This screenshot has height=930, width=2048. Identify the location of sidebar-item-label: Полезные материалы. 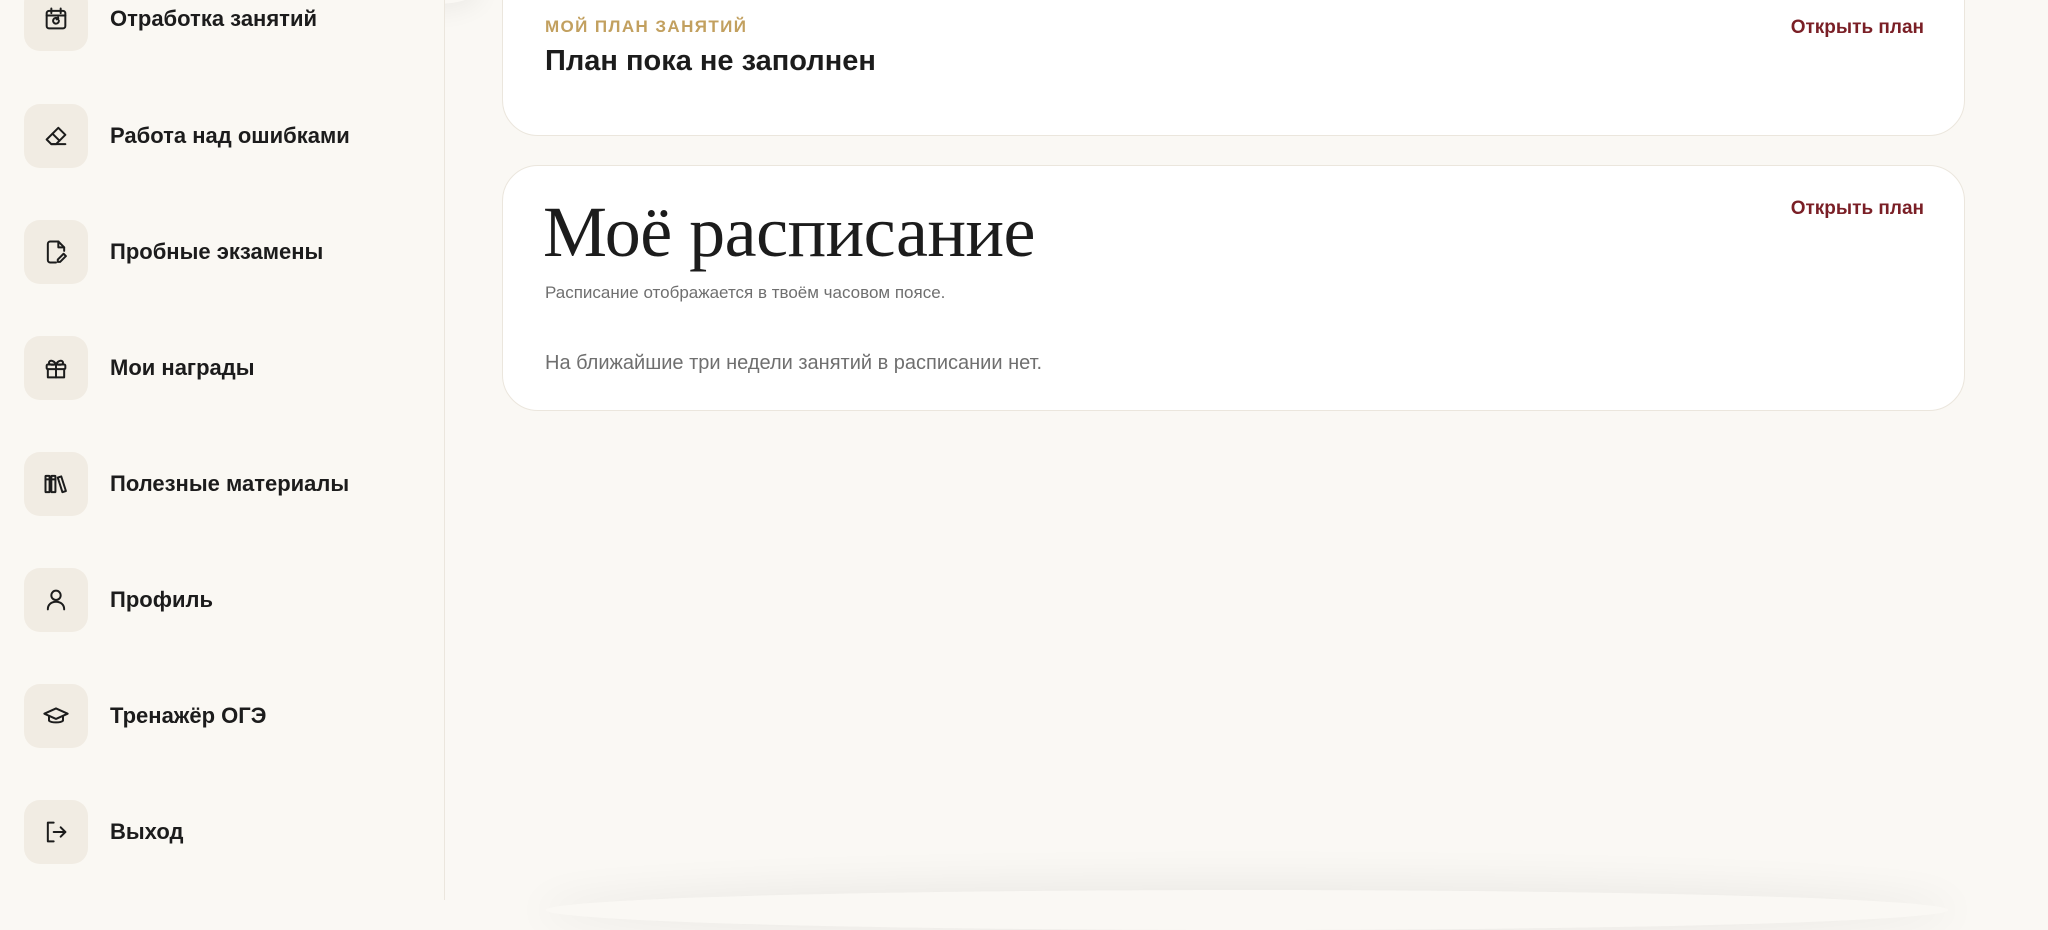
(230, 483).